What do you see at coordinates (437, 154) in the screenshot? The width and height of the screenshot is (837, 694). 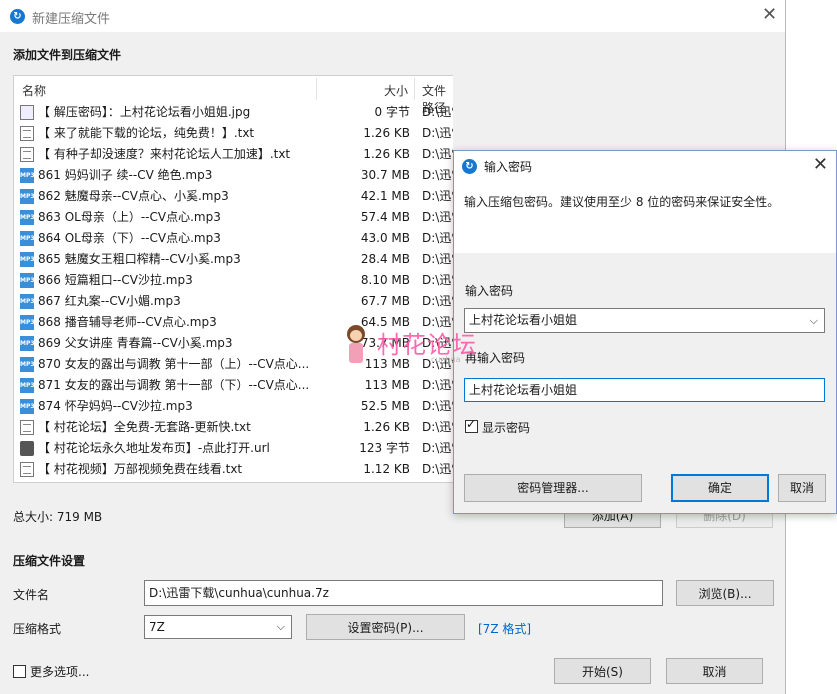 I see `file-path: D:\迅雷下载\cunhua\【 有种子却没速度？来村花` at bounding box center [437, 154].